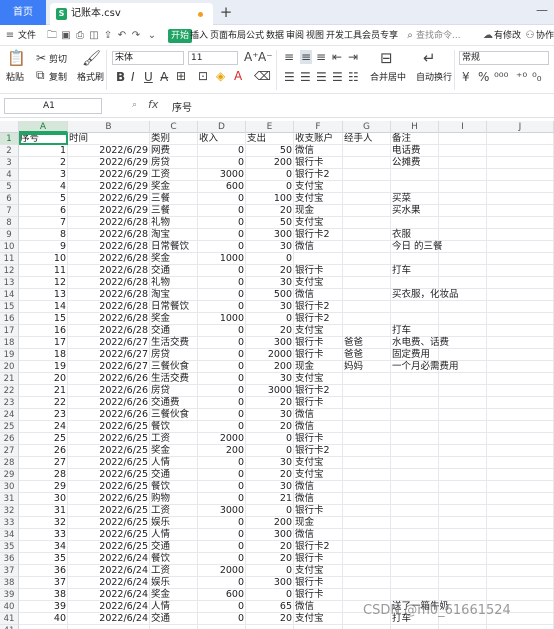 The width and height of the screenshot is (554, 629). Describe the element at coordinates (40, 75) in the screenshot. I see `copy-icon: ⧉` at that location.